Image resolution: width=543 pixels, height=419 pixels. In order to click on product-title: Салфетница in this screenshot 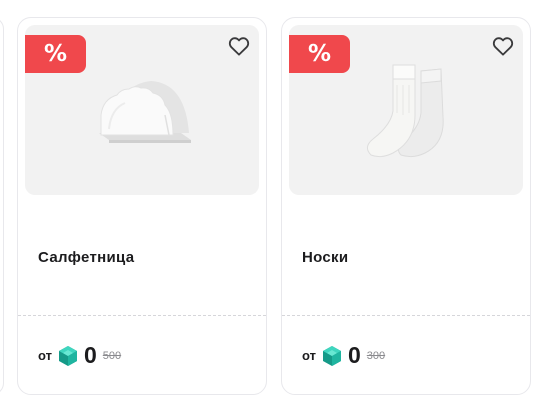, I will do `click(86, 257)`.